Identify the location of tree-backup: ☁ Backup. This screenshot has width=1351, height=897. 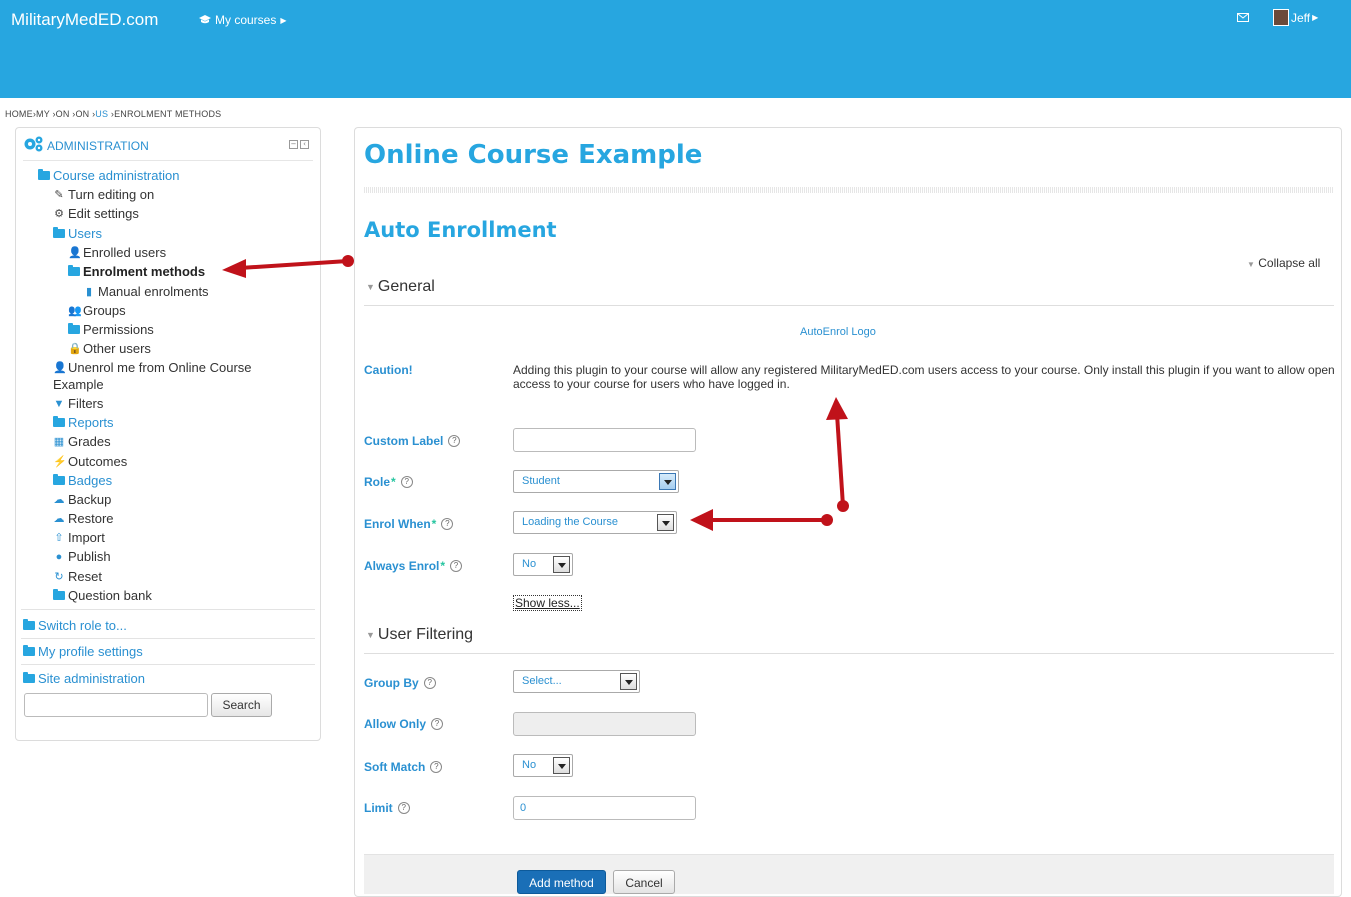
(82, 499).